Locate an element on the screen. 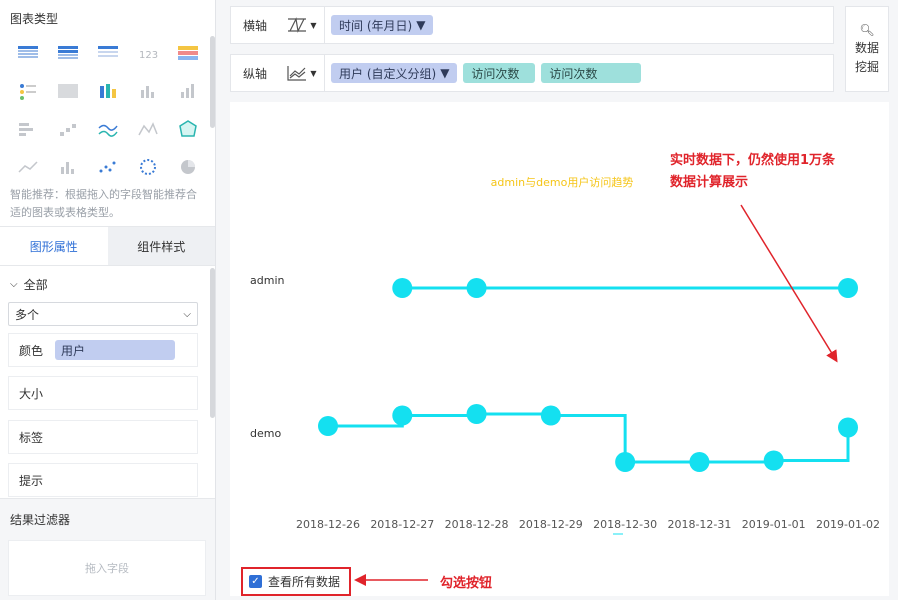 The height and width of the screenshot is (600, 898). checkbox-annotation: 勾选按钮 is located at coordinates (466, 583).